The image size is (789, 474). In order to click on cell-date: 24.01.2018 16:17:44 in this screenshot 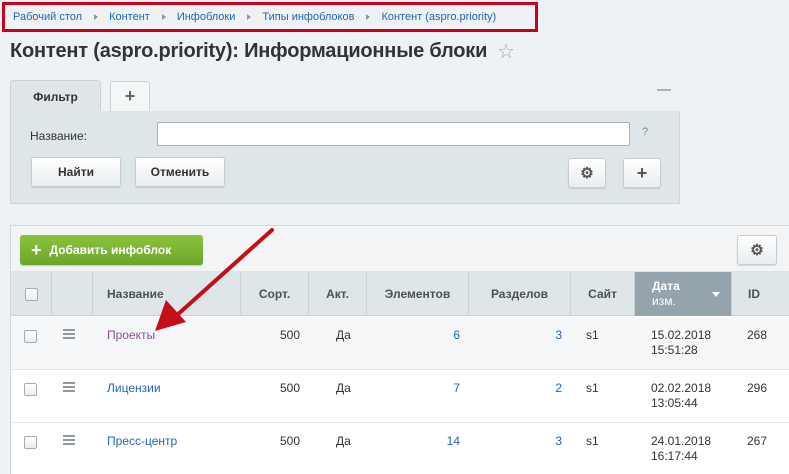, I will do `click(681, 449)`.